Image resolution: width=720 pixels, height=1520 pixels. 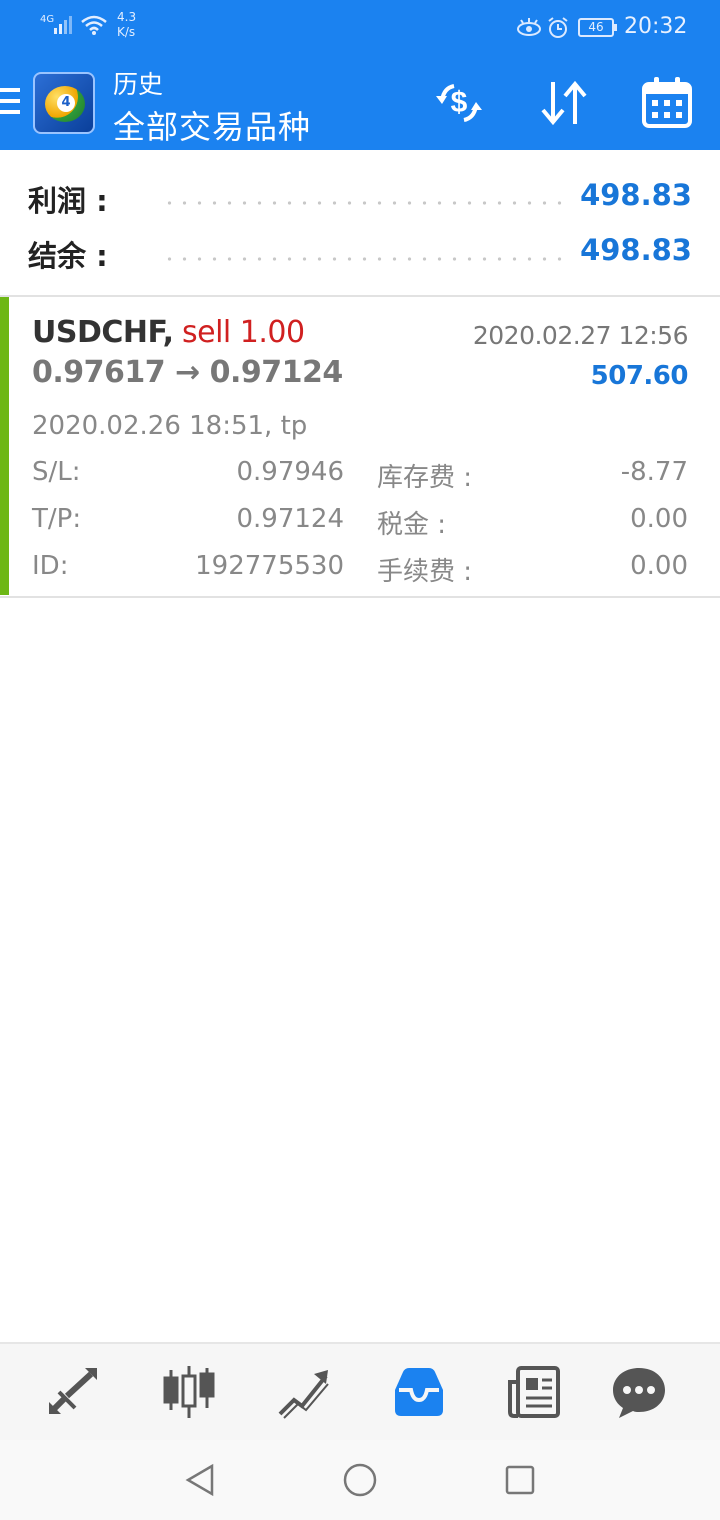 What do you see at coordinates (367, 259) in the screenshot?
I see `balance-leader-dots` at bounding box center [367, 259].